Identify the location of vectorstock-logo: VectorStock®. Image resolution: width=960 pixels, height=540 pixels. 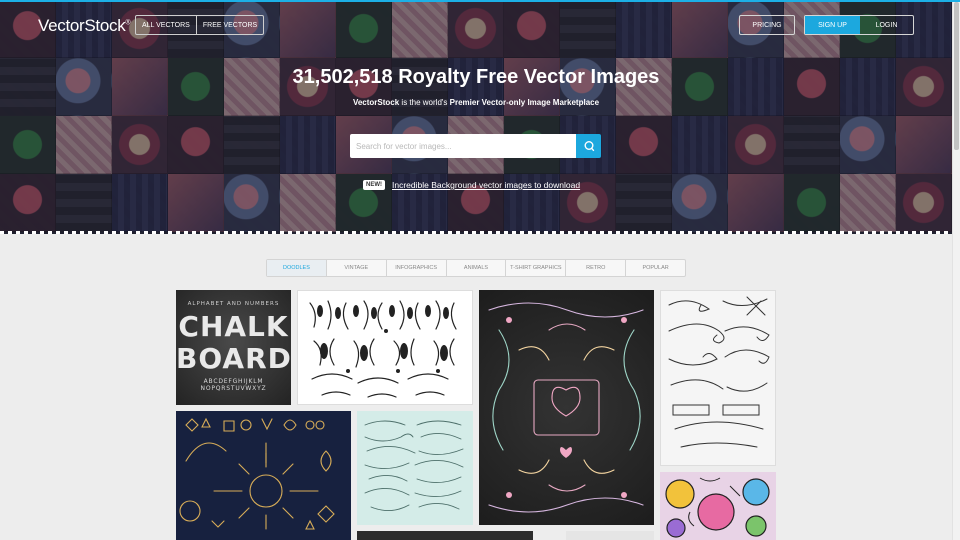
(84, 26).